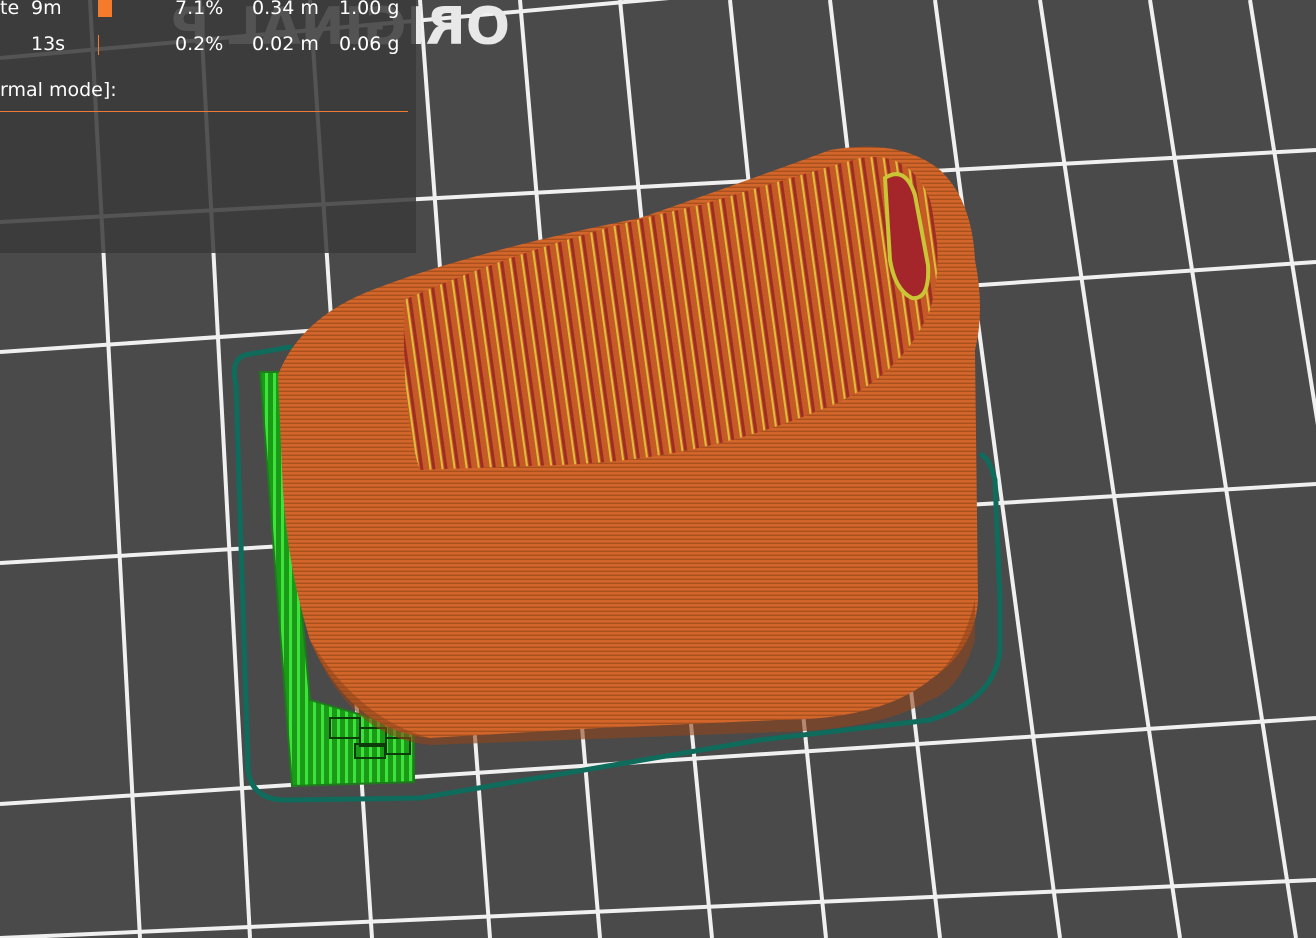 The image size is (1316, 938). I want to click on legend-row-2-length: 0.02 m, so click(285, 44).